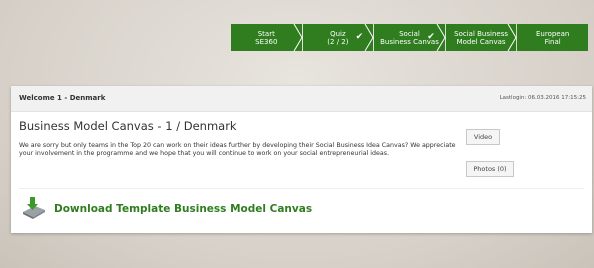  Describe the element at coordinates (483, 137) in the screenshot. I see `video-button: Video` at that location.